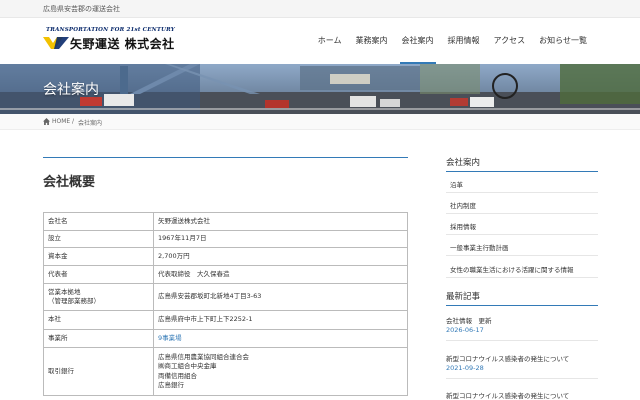 This screenshot has height=400, width=640. What do you see at coordinates (46, 121) in the screenshot?
I see `home-icon` at bounding box center [46, 121].